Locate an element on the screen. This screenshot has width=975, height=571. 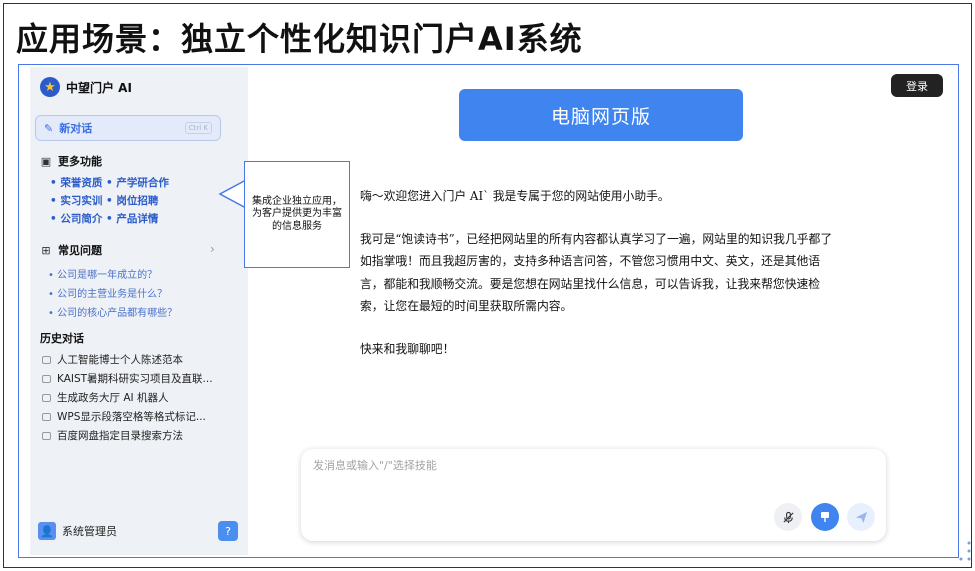
faq-label: 常见问题 is located at coordinates (80, 250).